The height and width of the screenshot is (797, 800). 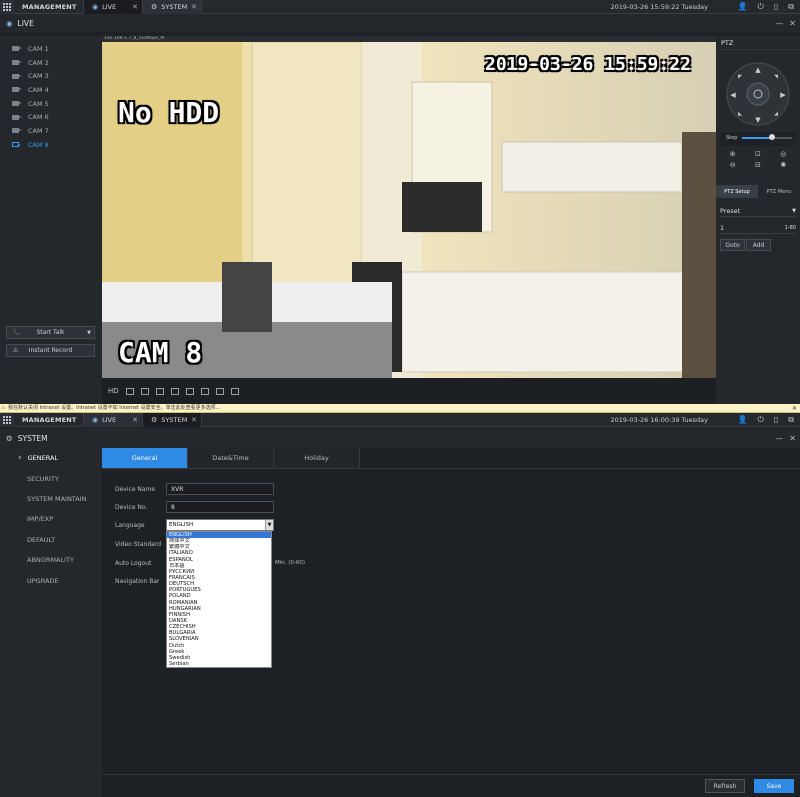 What do you see at coordinates (757, 154) in the screenshot?
I see `focus-near-icon: ⊡` at bounding box center [757, 154].